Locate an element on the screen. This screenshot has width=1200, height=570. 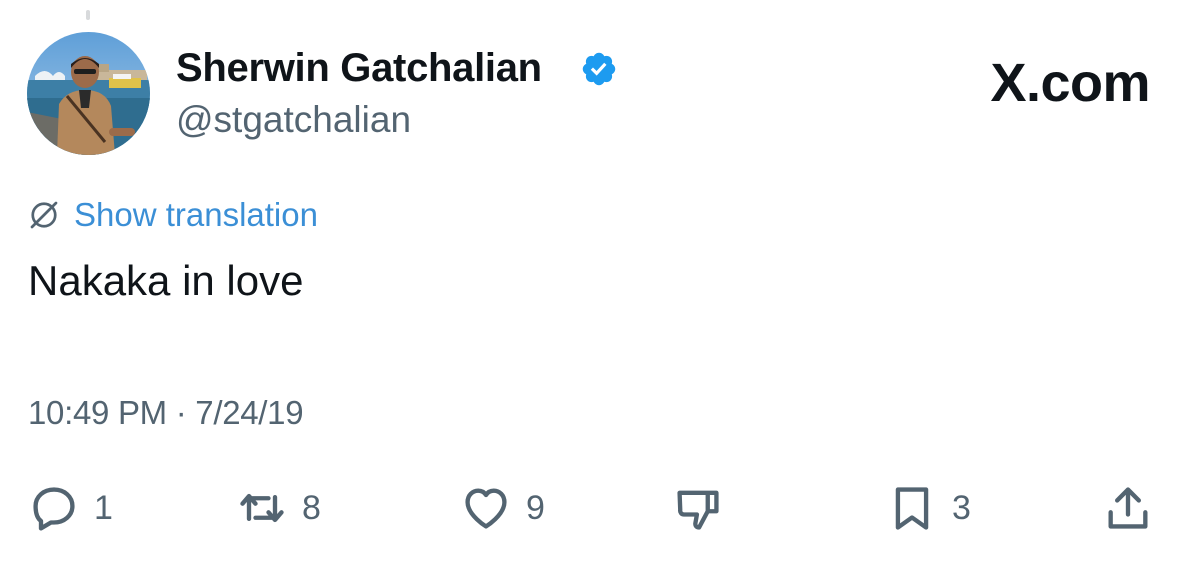
bookmark-button: 3 is located at coordinates (928, 508).